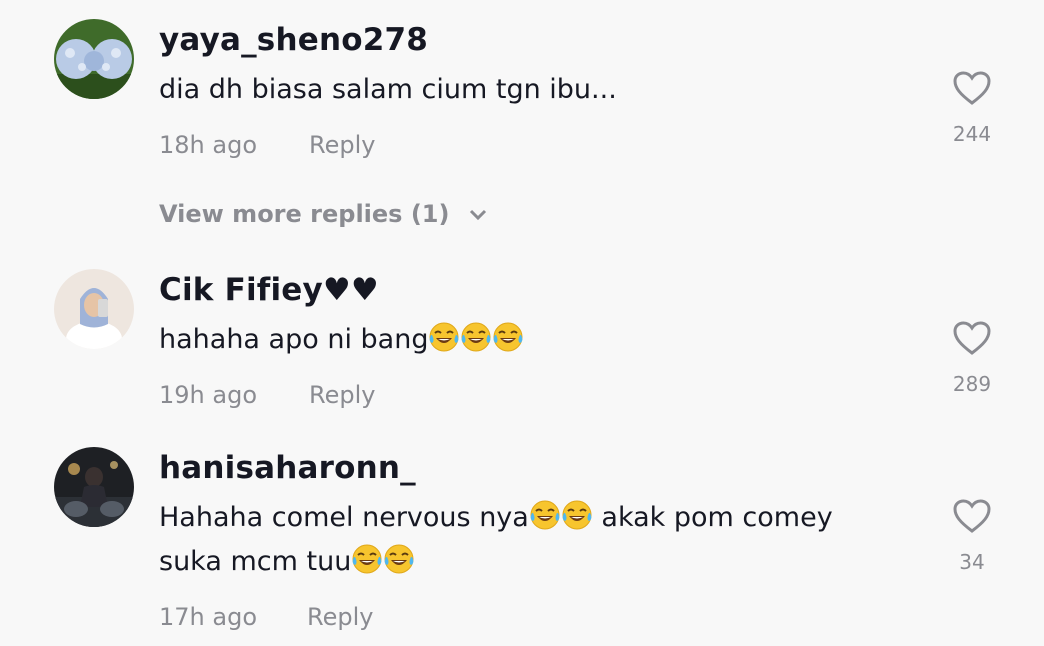  What do you see at coordinates (304, 214) in the screenshot?
I see `view-more-replies-label: View more replies (1)` at bounding box center [304, 214].